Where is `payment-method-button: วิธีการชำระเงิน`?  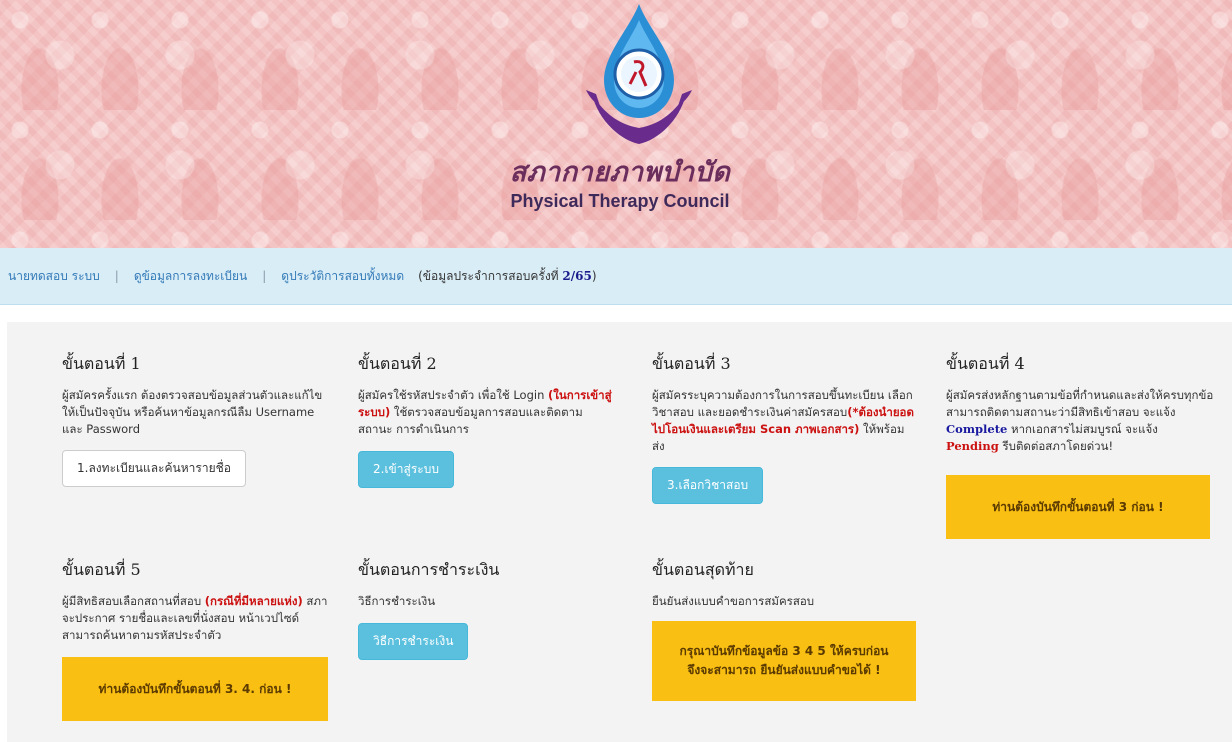 payment-method-button: วิธีการชำระเงิน is located at coordinates (413, 641).